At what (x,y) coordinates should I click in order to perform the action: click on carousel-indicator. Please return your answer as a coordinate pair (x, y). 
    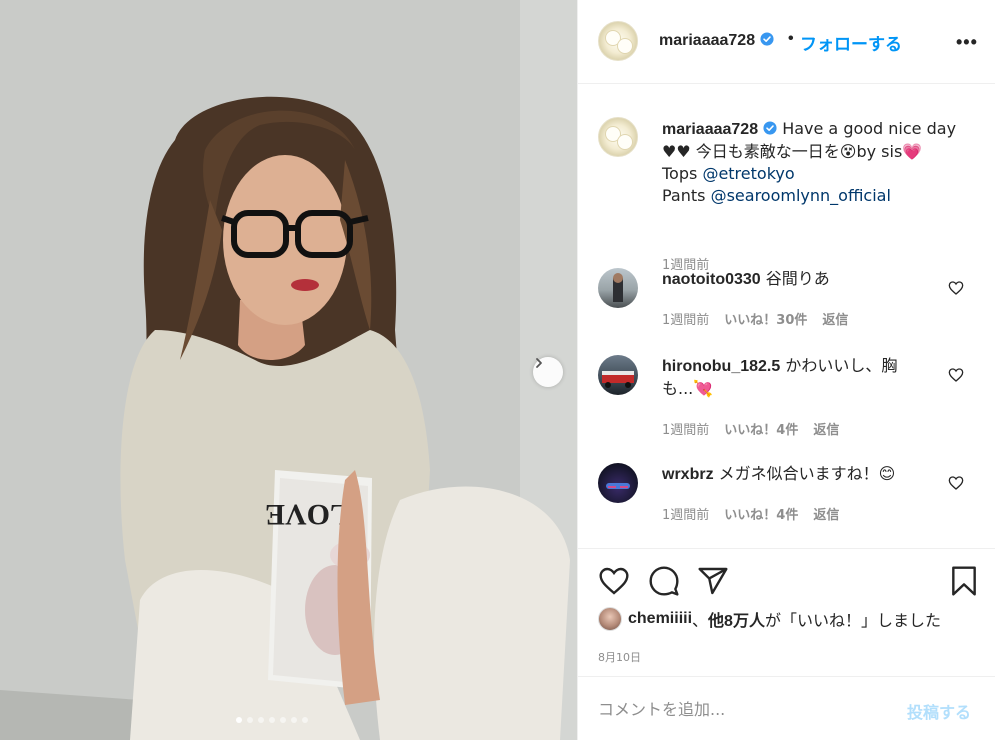
    Looking at the image, I should click on (272, 720).